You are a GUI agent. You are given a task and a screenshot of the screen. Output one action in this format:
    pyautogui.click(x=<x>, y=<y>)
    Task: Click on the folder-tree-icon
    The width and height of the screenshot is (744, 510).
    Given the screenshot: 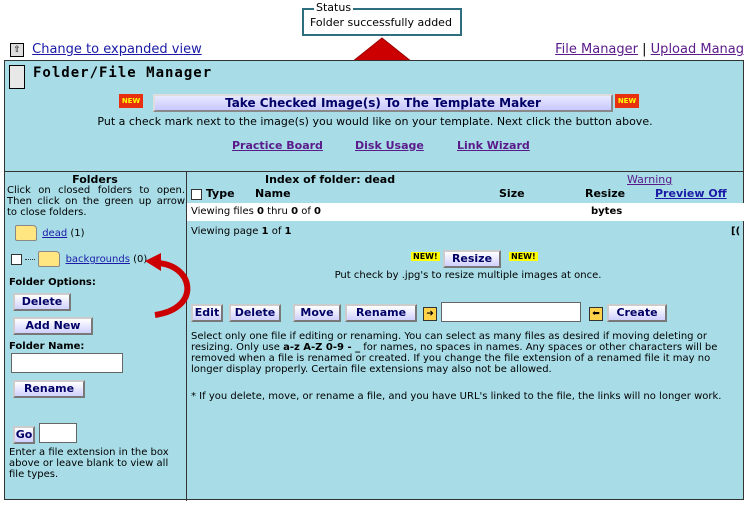 What is the action you would take?
    pyautogui.click(x=17, y=77)
    